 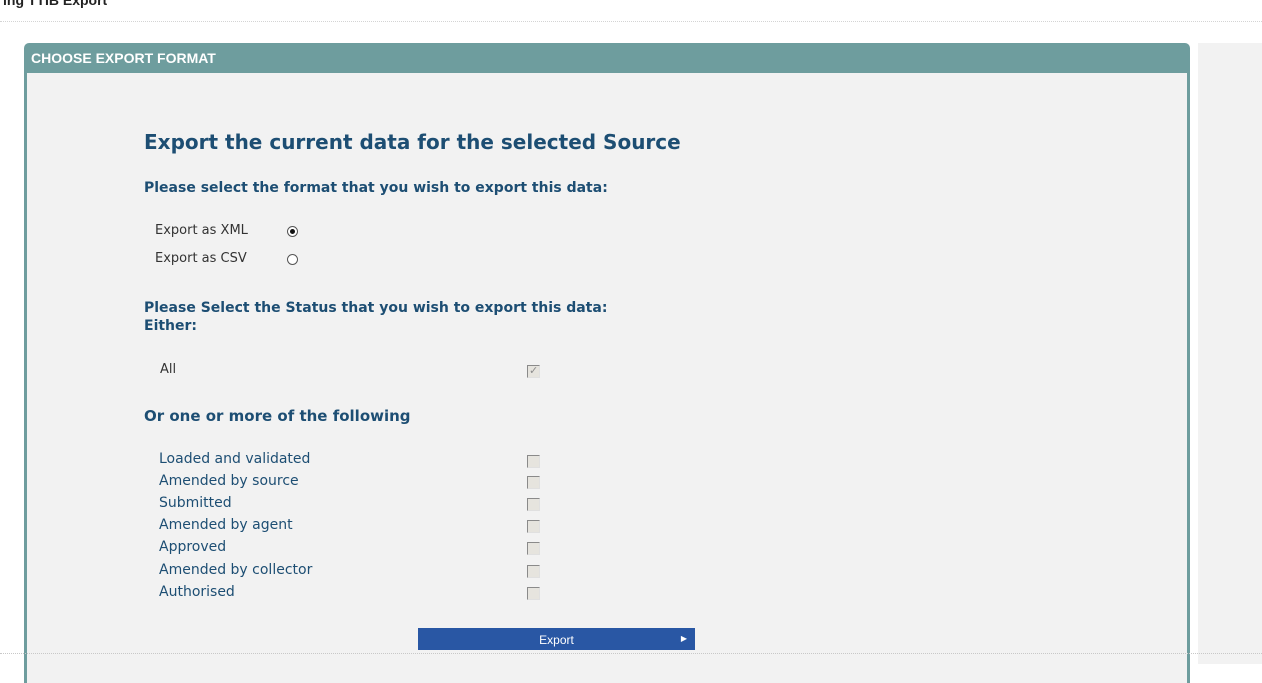 I want to click on bottom-divider, so click(x=631, y=653).